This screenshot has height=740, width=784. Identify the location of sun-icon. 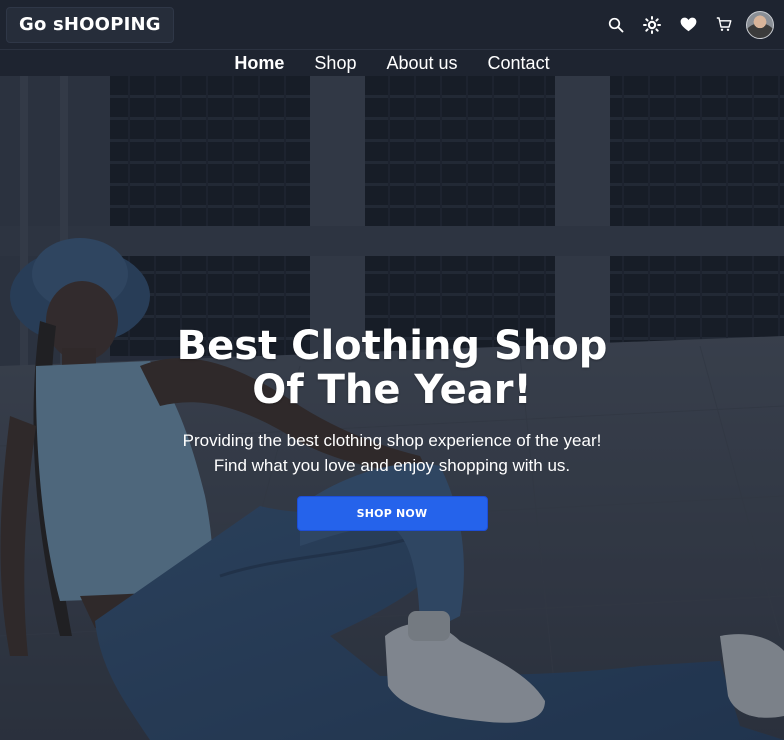
(652, 24).